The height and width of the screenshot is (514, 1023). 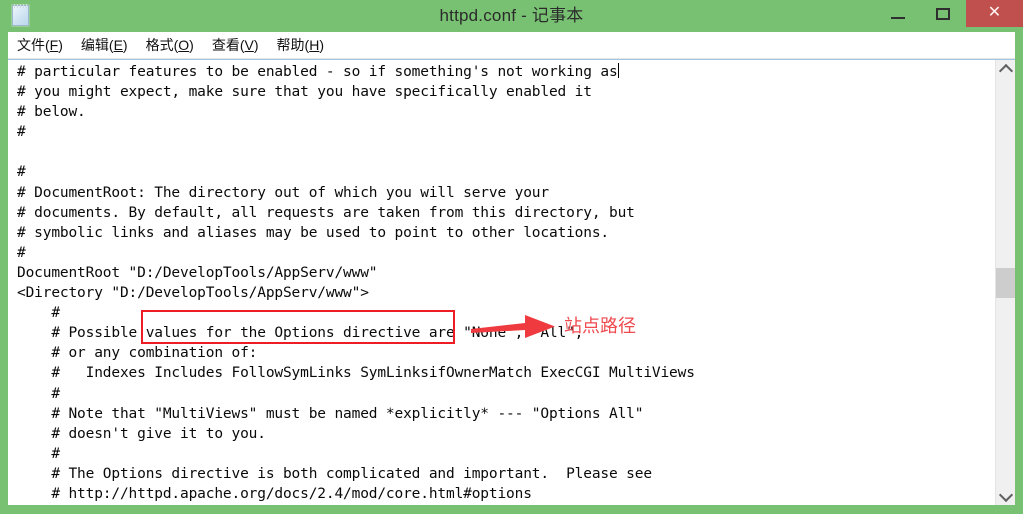 I want to click on menu-item-help: 帮助(H), so click(x=300, y=45).